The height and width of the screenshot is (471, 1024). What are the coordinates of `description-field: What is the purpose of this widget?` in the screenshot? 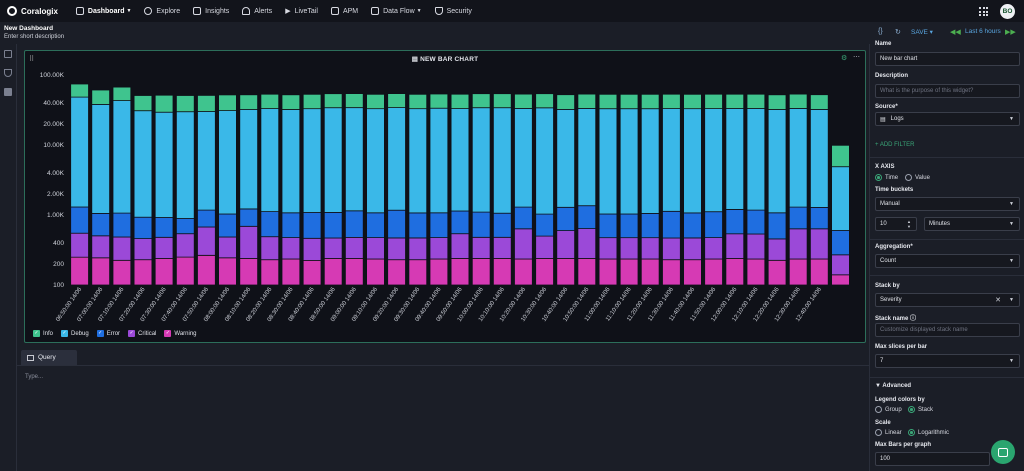 It's located at (947, 91).